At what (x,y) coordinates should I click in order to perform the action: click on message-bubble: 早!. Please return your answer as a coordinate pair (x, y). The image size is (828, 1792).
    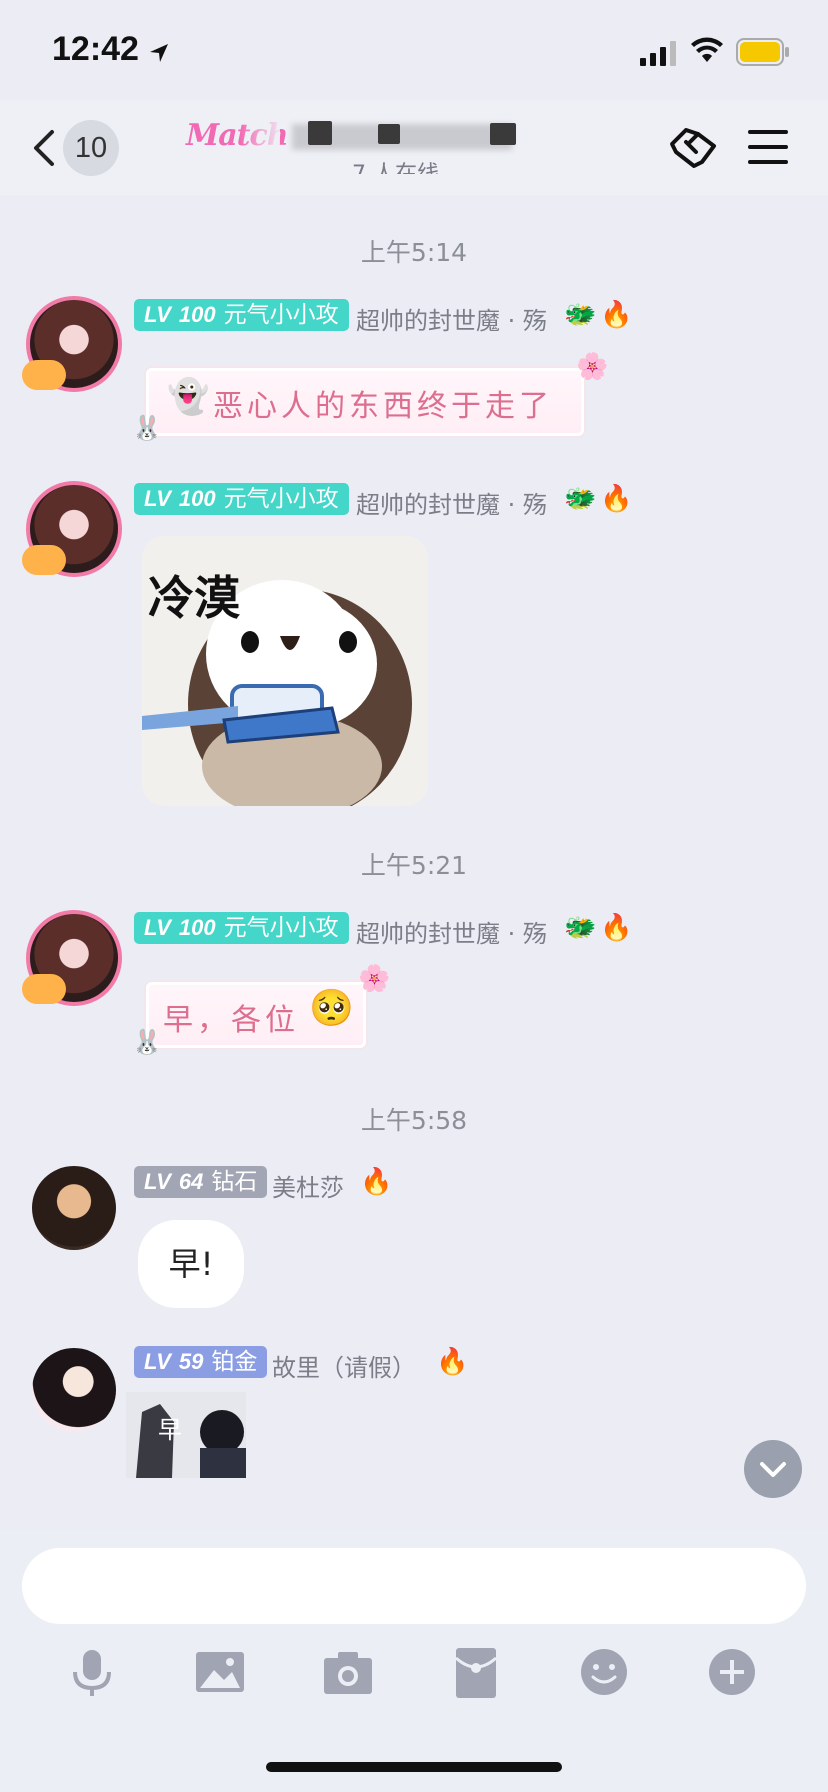
    Looking at the image, I should click on (191, 1264).